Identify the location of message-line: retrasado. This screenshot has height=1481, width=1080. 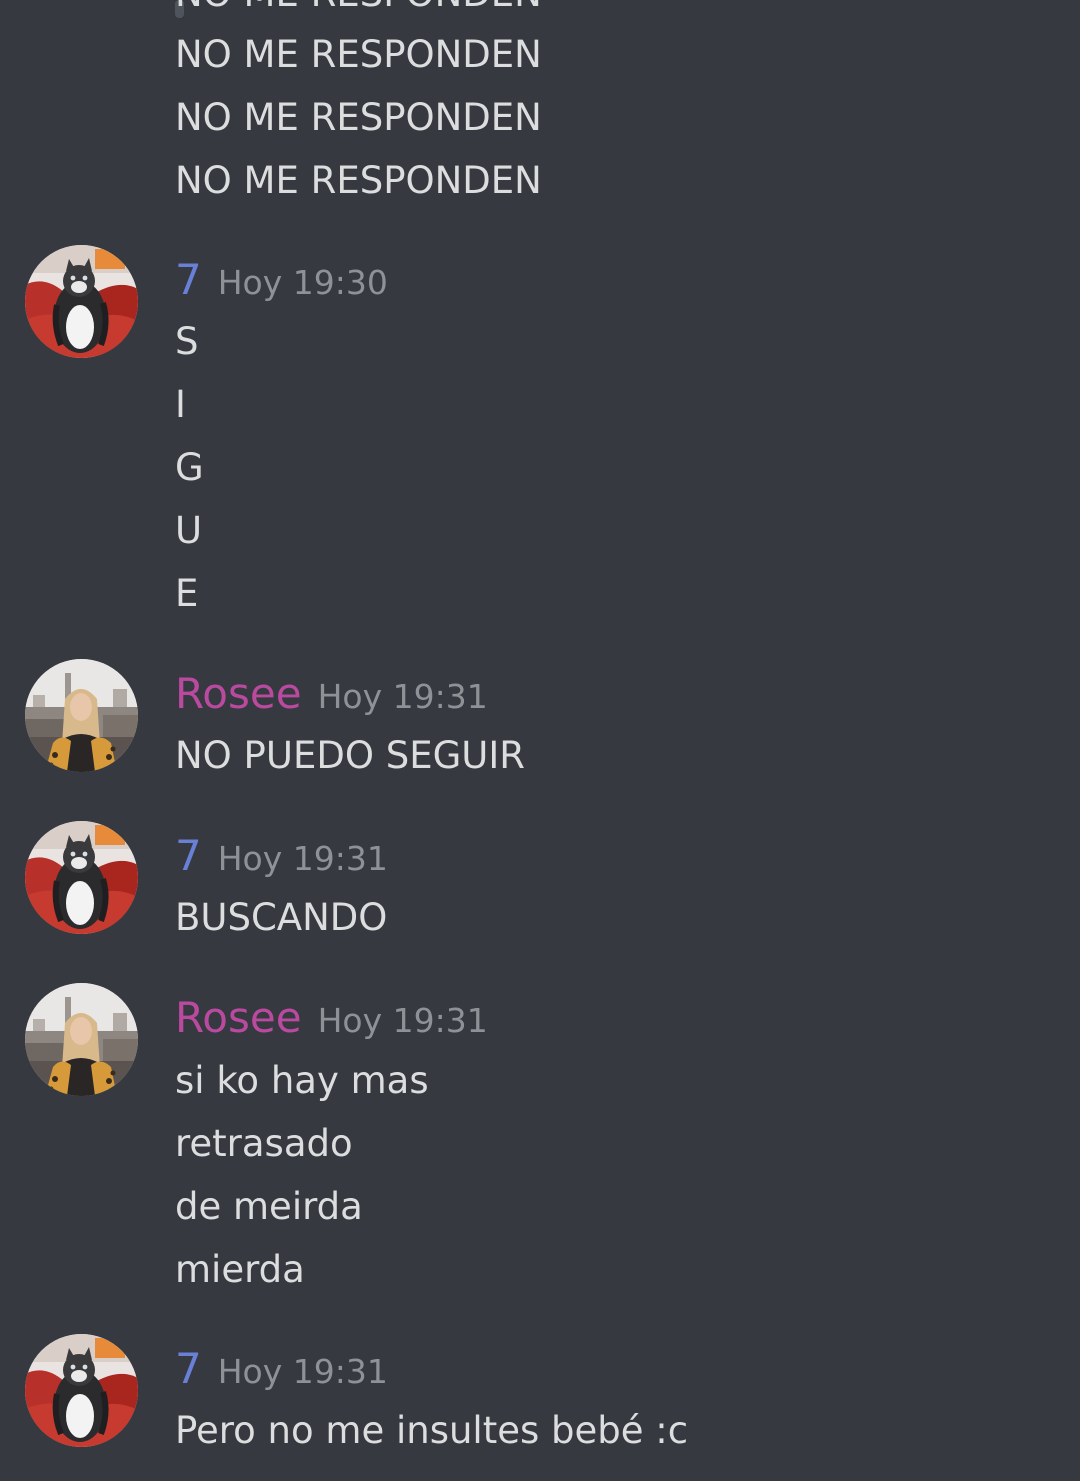
(264, 1143).